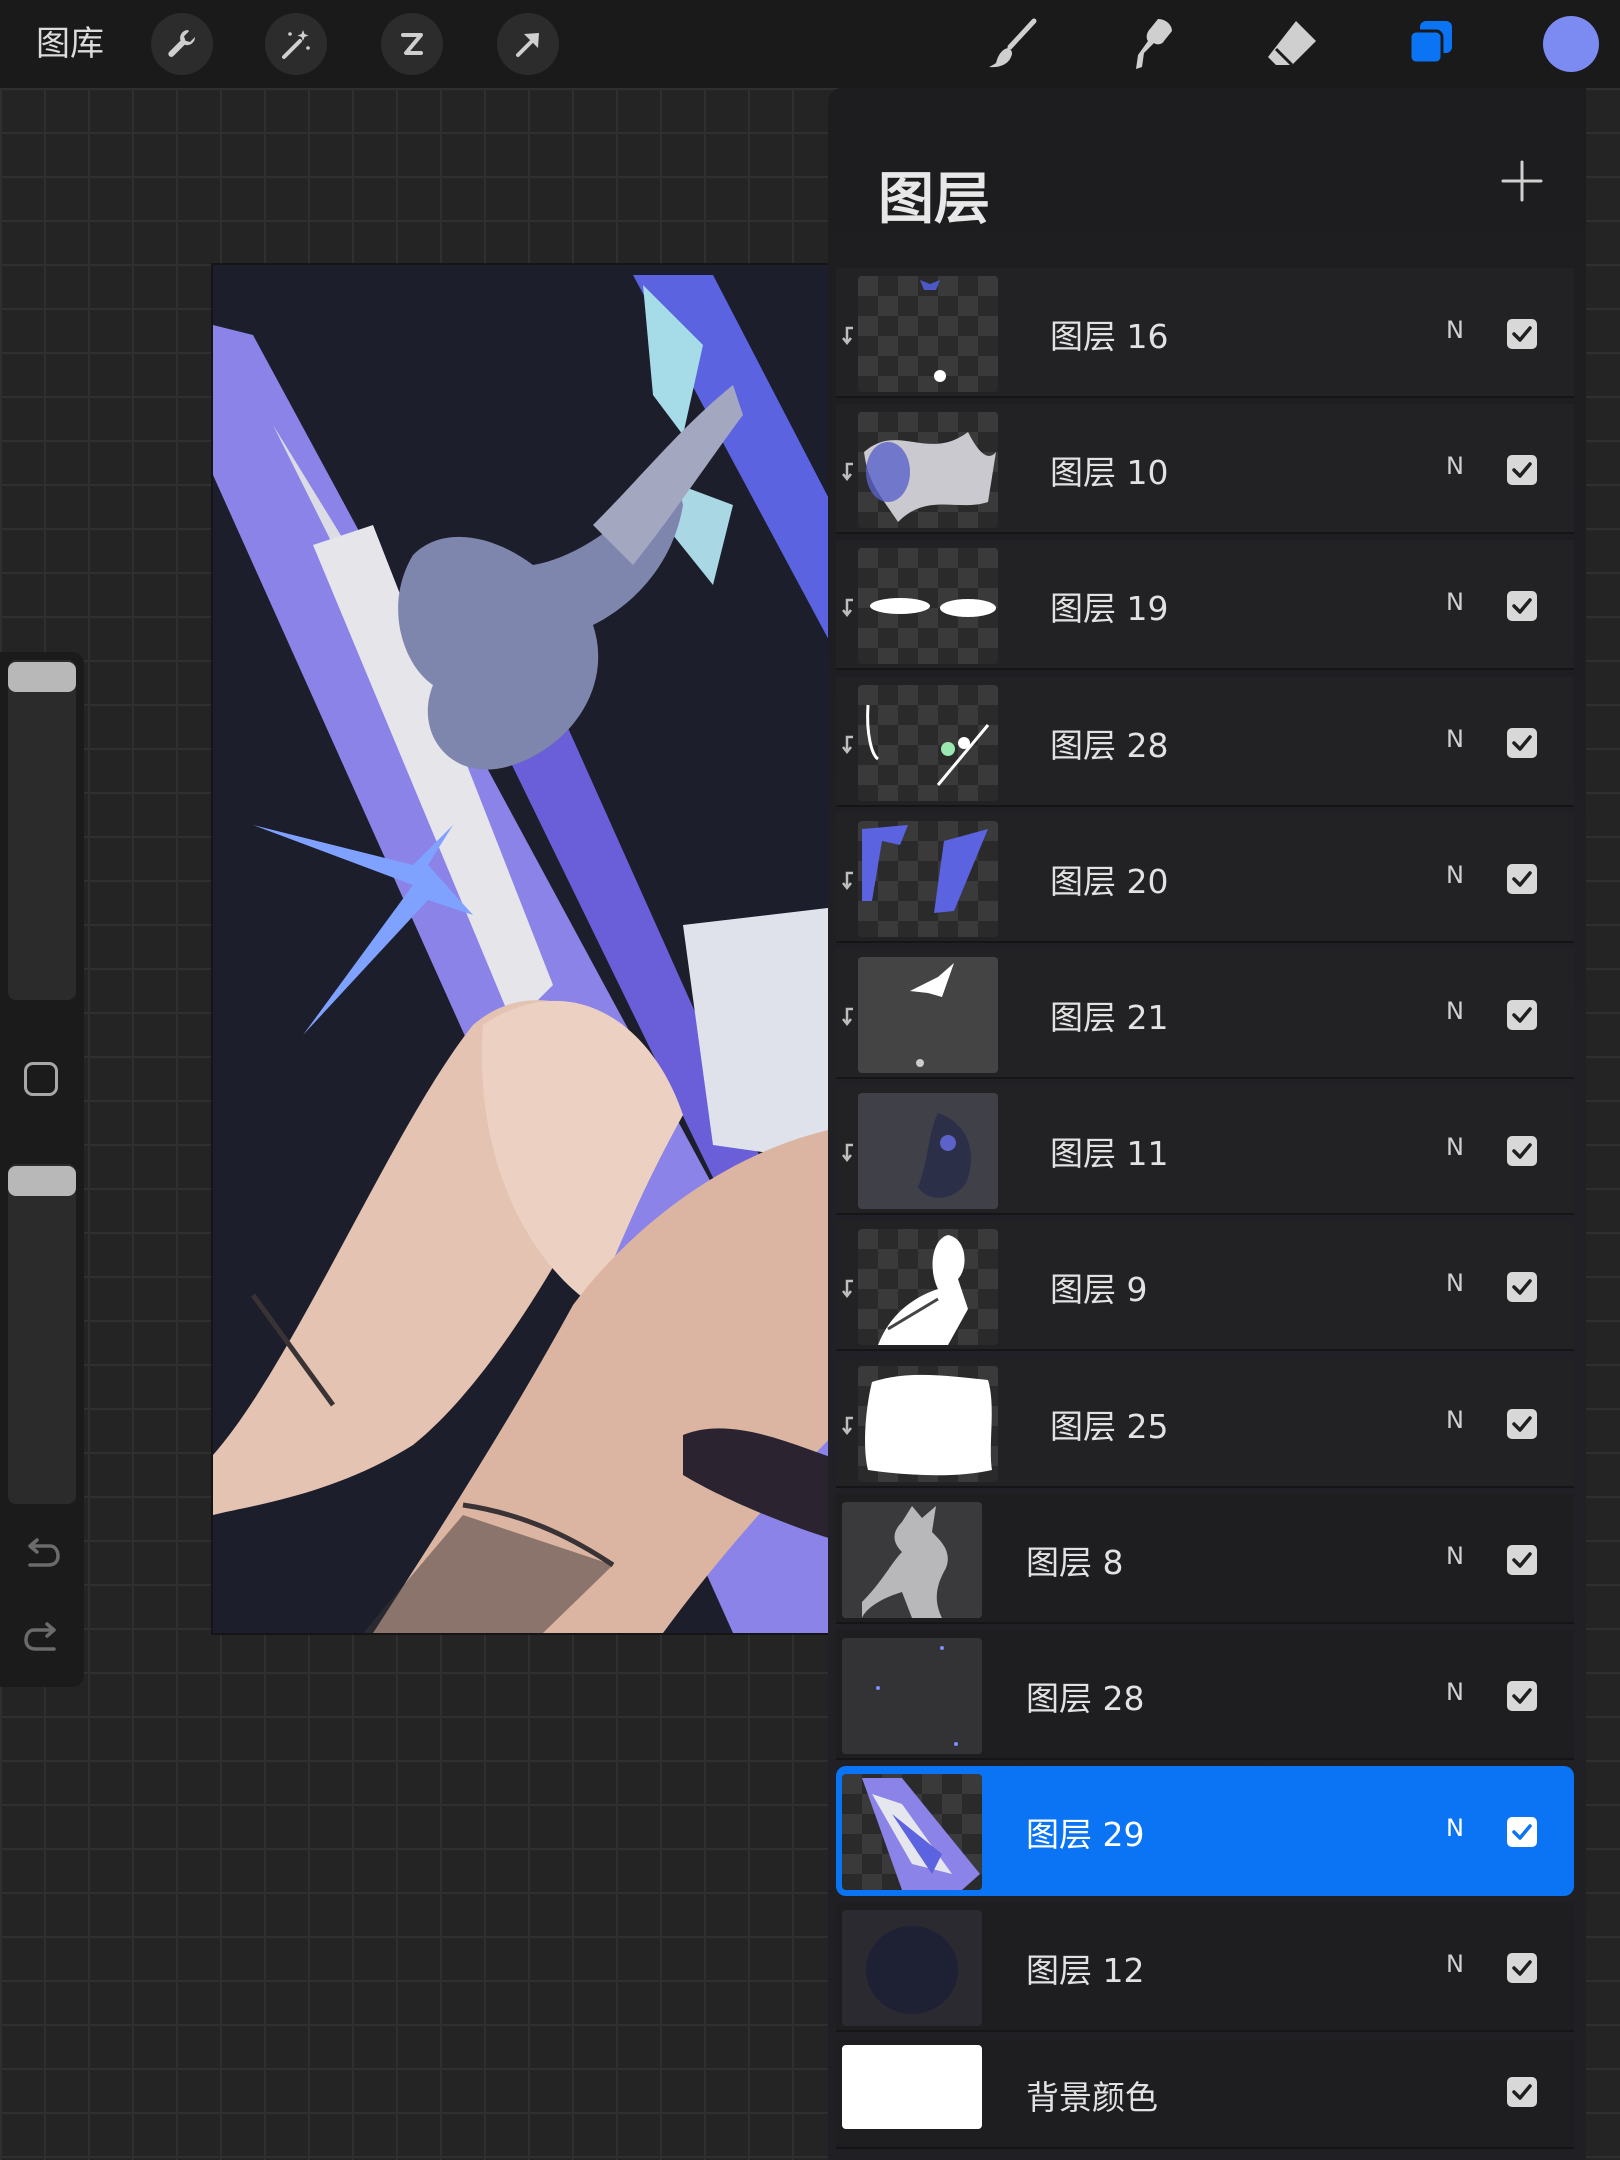 The image size is (1620, 2160). Describe the element at coordinates (1109, 470) in the screenshot. I see `layer-name: 图层 10` at that location.